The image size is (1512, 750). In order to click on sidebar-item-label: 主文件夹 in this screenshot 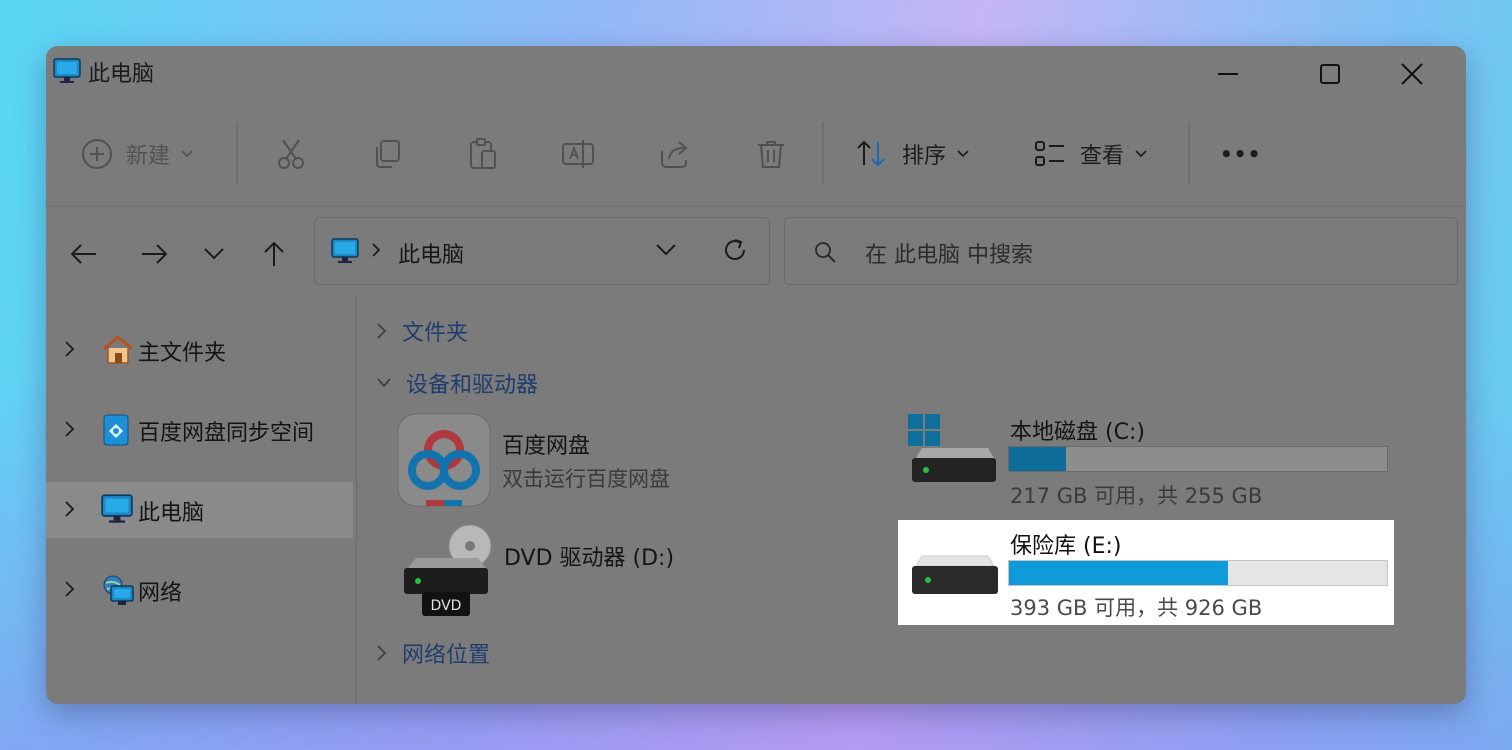, I will do `click(182, 353)`.